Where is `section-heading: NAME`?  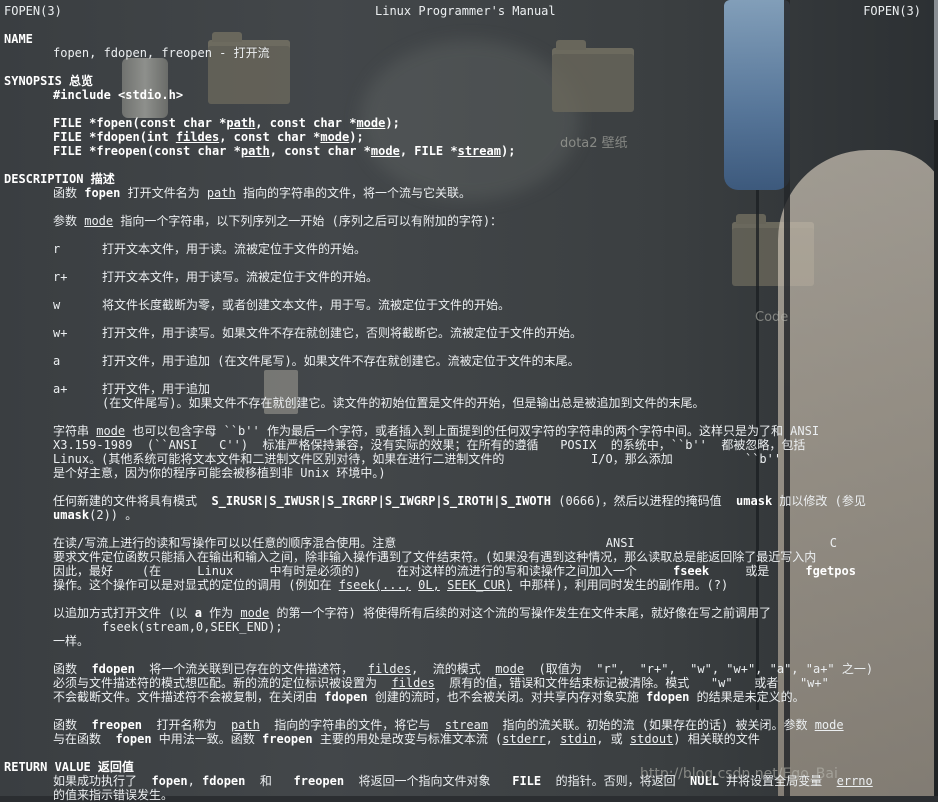
section-heading: NAME is located at coordinates (18, 39).